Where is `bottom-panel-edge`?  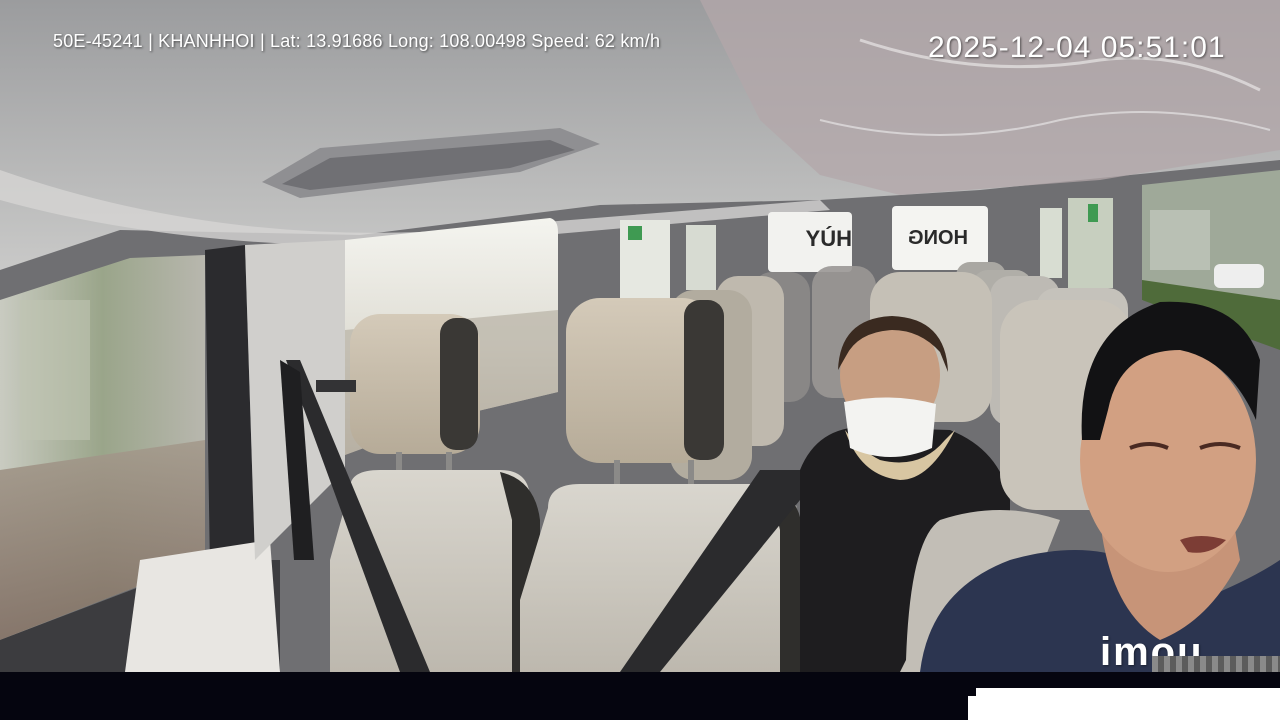 bottom-panel-edge is located at coordinates (972, 708).